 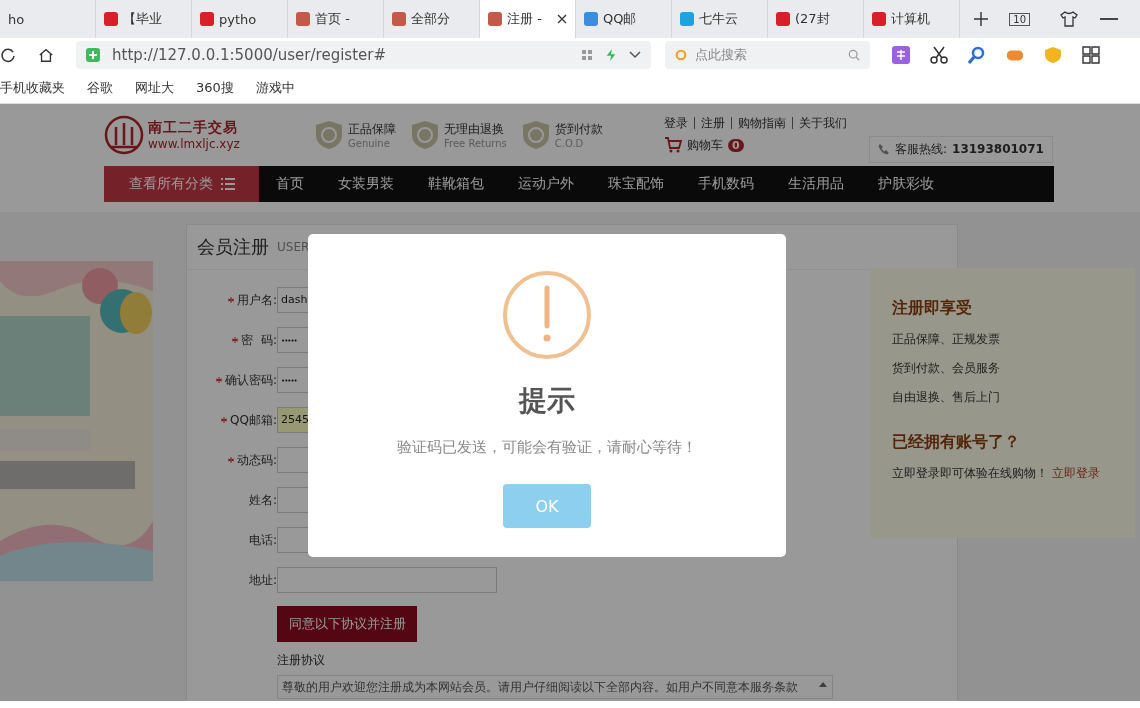 What do you see at coordinates (293, 247) in the screenshot?
I see `form-subtitle: USER` at bounding box center [293, 247].